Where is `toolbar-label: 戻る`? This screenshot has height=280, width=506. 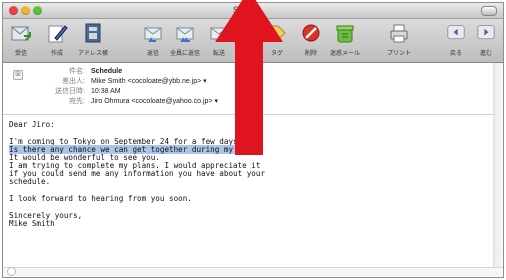
toolbar-label: 戻る is located at coordinates (455, 53).